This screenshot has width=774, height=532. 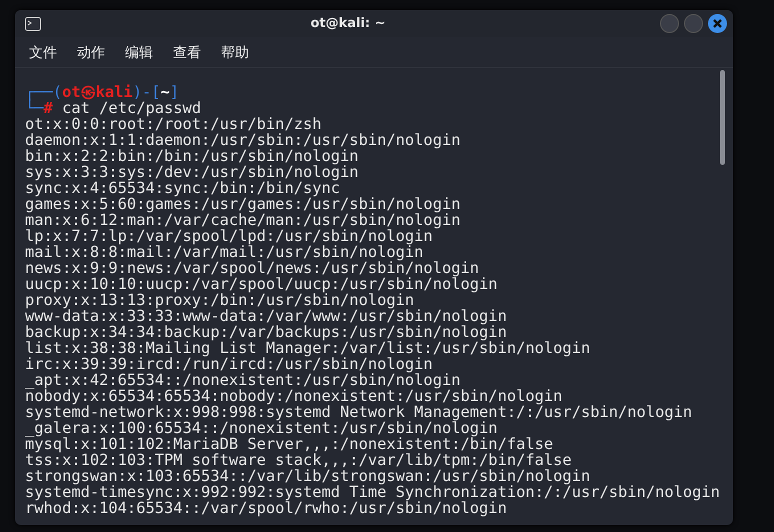 What do you see at coordinates (308, 476) in the screenshot?
I see `output-line: strongswan:x:103:65534::/var/lib/strongswan:/usr/sbin/nologin` at bounding box center [308, 476].